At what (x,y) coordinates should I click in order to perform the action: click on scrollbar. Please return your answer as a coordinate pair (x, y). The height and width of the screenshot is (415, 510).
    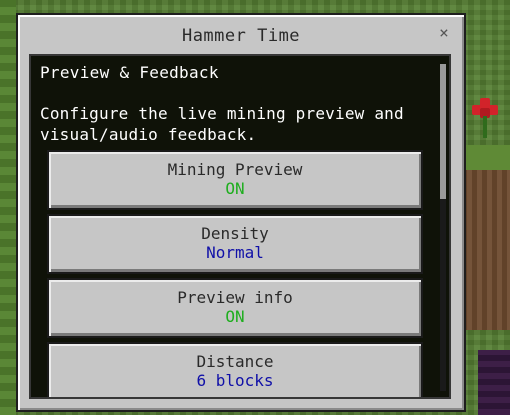
    Looking at the image, I should click on (443, 227).